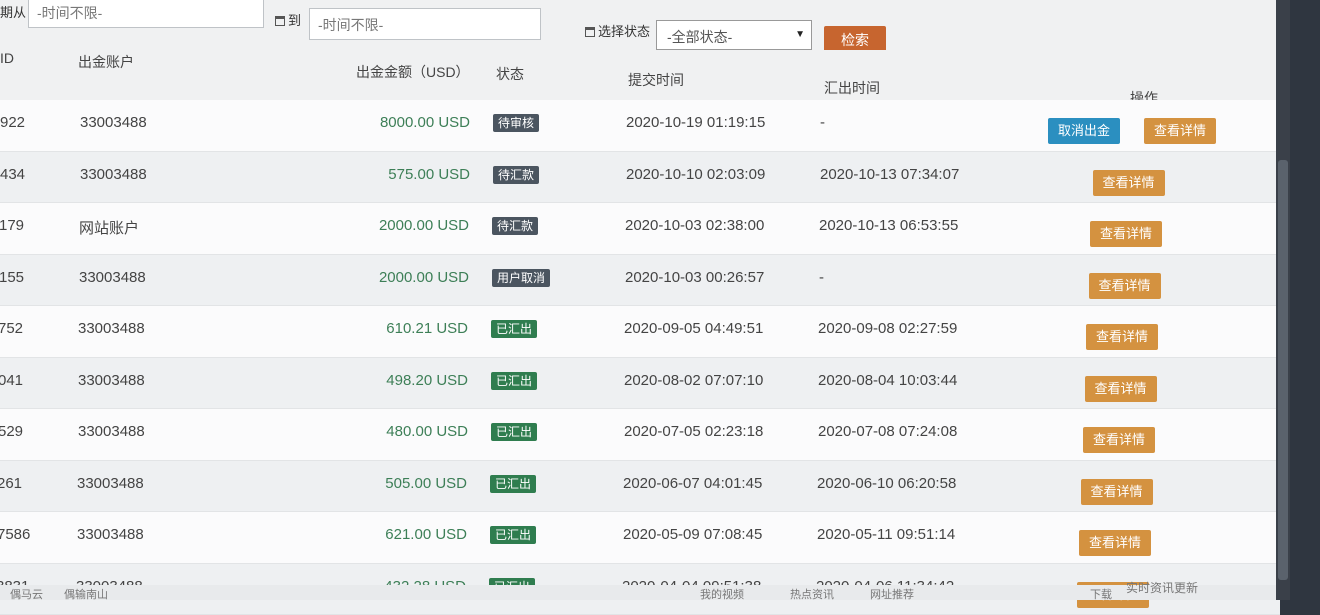 Image resolution: width=1320 pixels, height=615 pixels. I want to click on col-submit-time: 提交时间, so click(656, 80).